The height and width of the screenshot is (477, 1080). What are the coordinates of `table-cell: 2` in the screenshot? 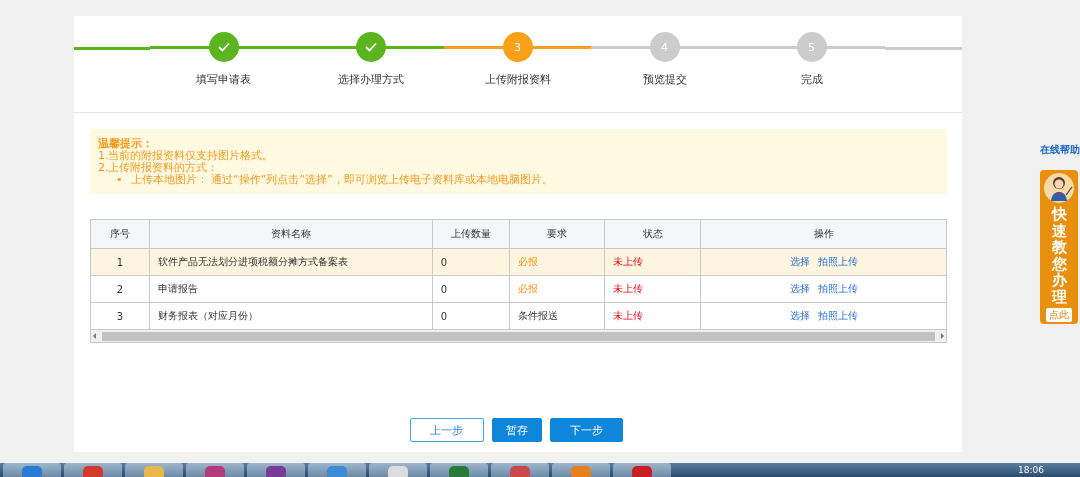 It's located at (120, 289).